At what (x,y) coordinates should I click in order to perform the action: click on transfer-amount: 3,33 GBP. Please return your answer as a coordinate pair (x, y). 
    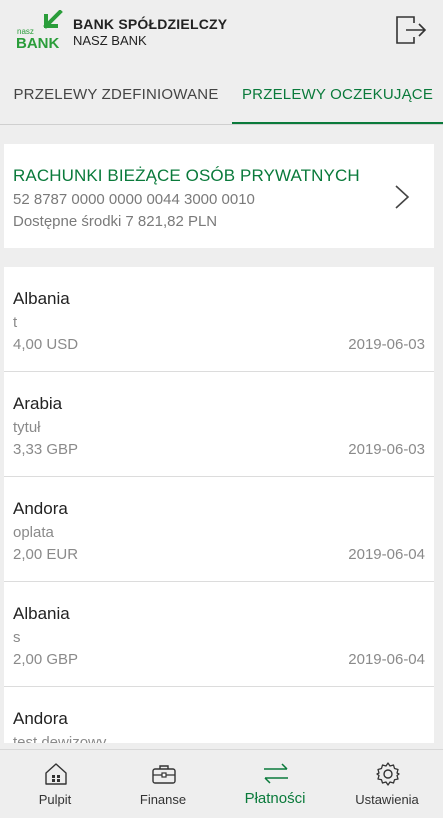
    Looking at the image, I should click on (46, 449).